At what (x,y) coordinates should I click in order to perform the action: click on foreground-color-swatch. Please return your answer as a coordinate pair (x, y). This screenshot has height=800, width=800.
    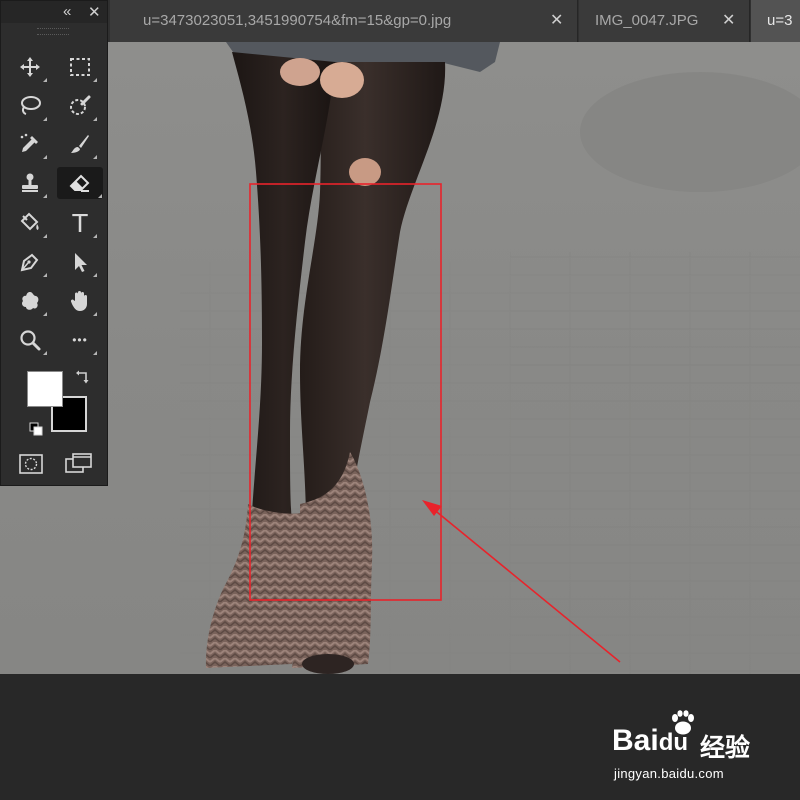
    Looking at the image, I should click on (45, 389).